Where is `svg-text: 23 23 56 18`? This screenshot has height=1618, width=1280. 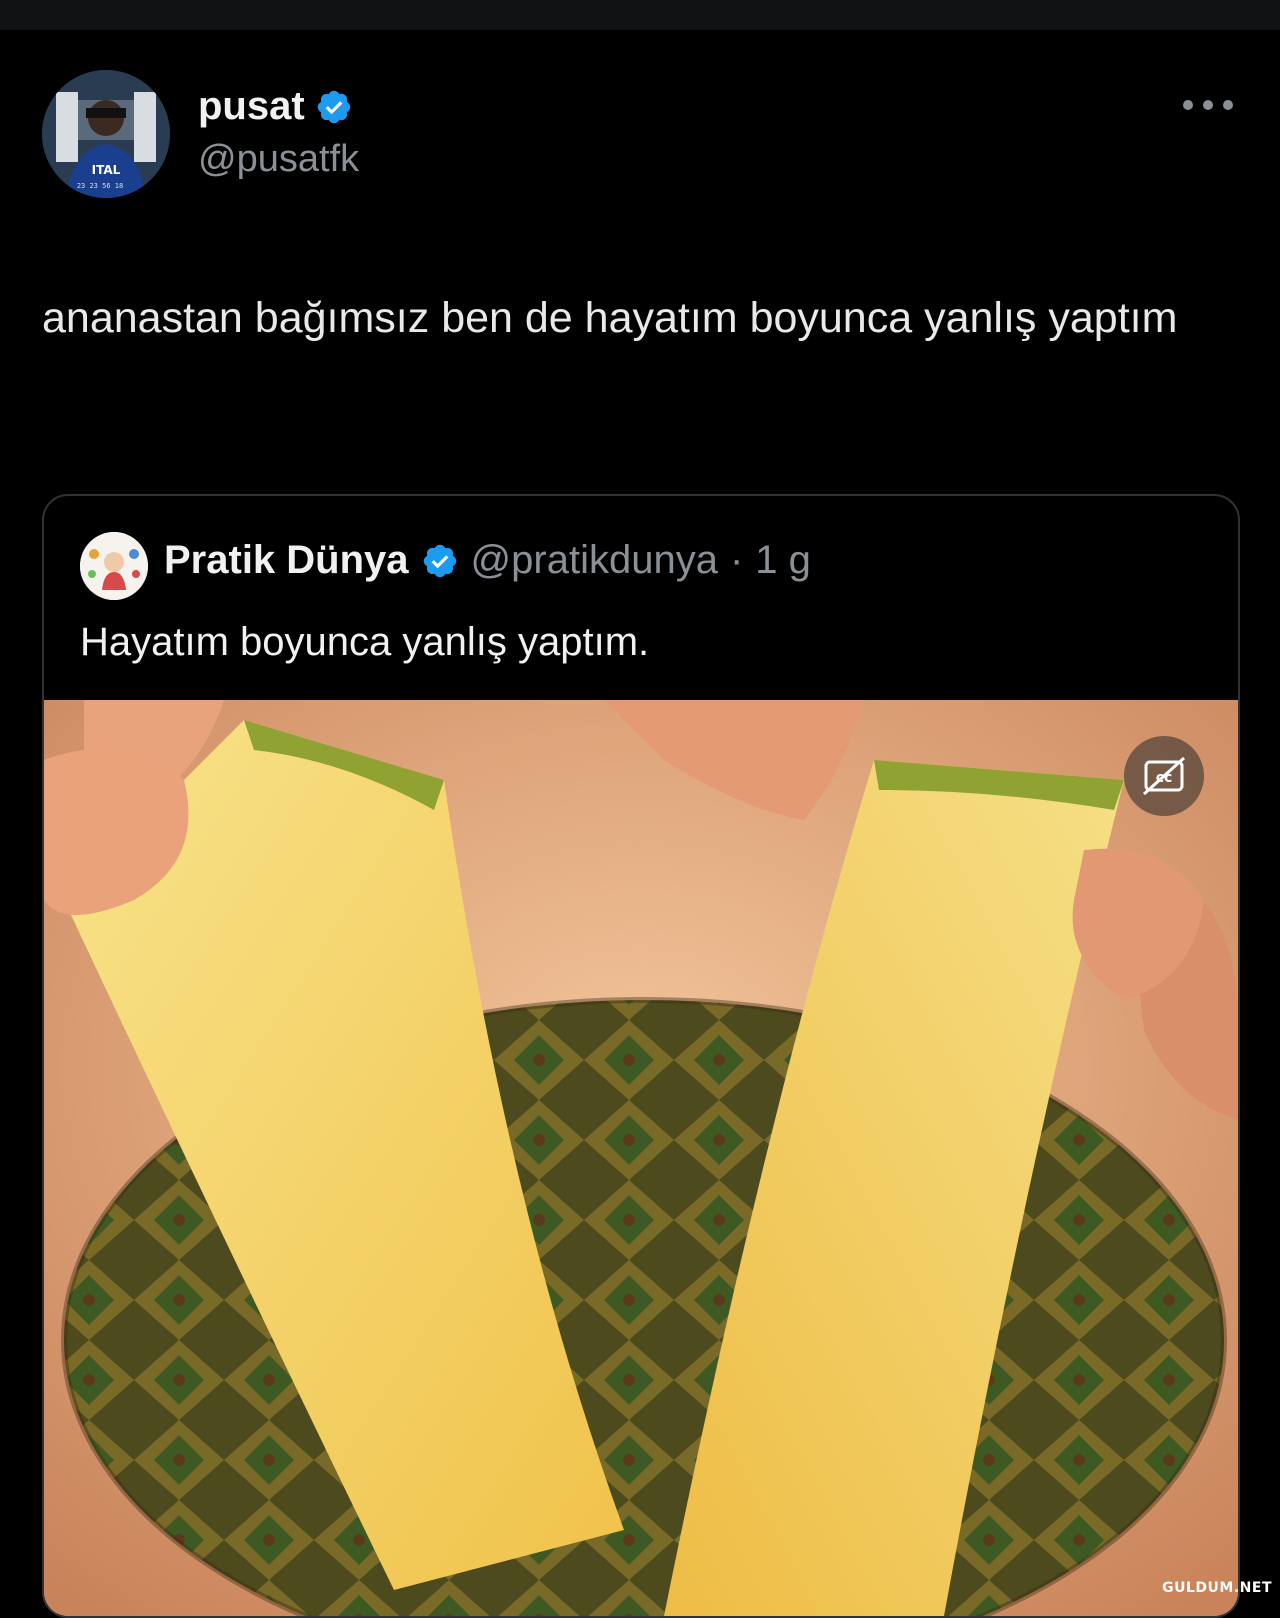 svg-text: 23 23 56 18 is located at coordinates (100, 186).